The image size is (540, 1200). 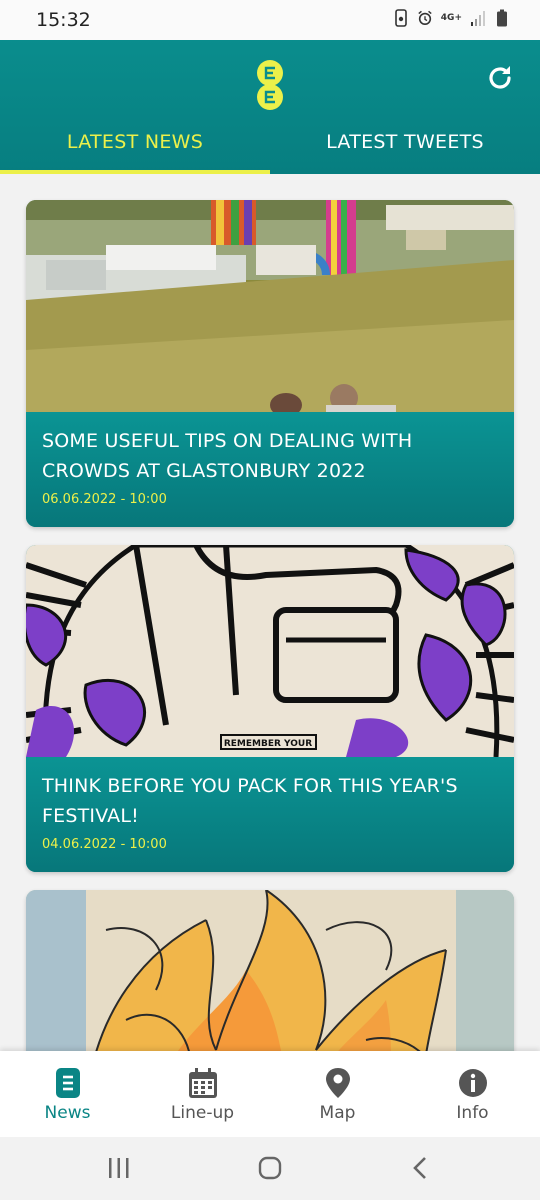 I want to click on calendar-icon, so click(x=202, y=1083).